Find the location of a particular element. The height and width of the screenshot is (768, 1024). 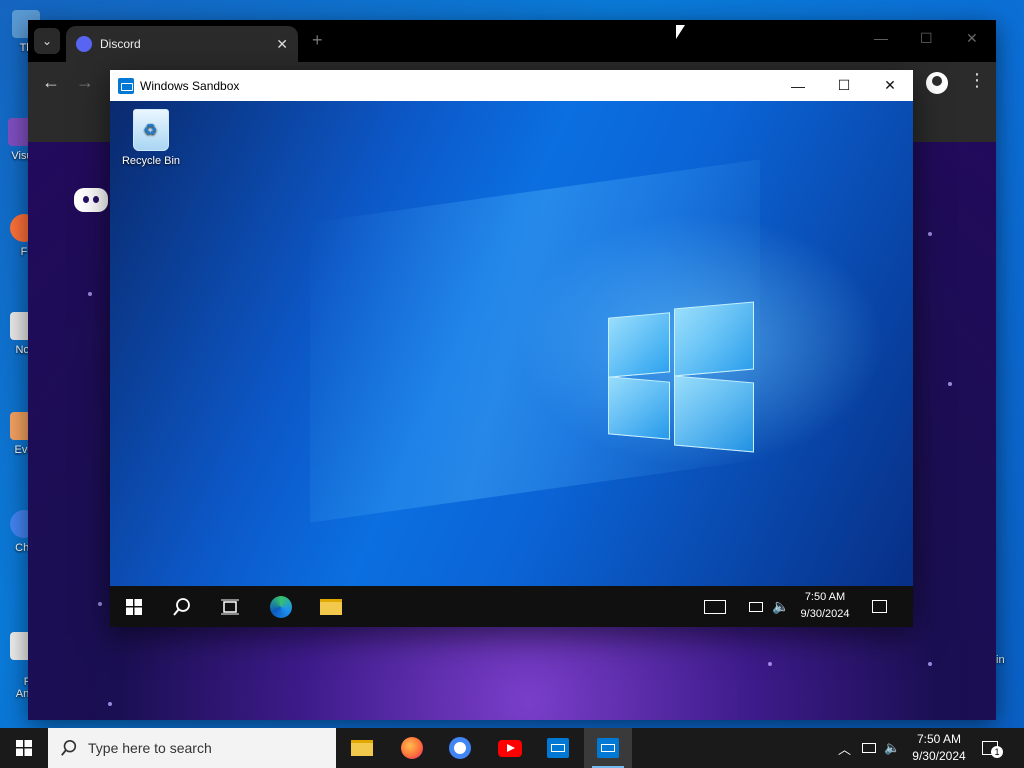

action-center-button: 1 is located at coordinates (992, 748).